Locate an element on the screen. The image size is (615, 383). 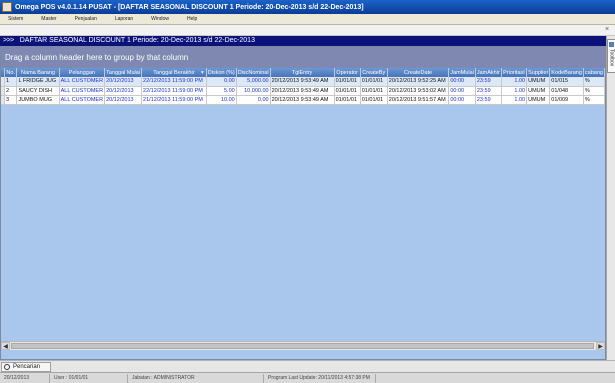
cell-tanggal-berakhir: 21/12/2013 11:59:00 PM is located at coordinates (174, 100).